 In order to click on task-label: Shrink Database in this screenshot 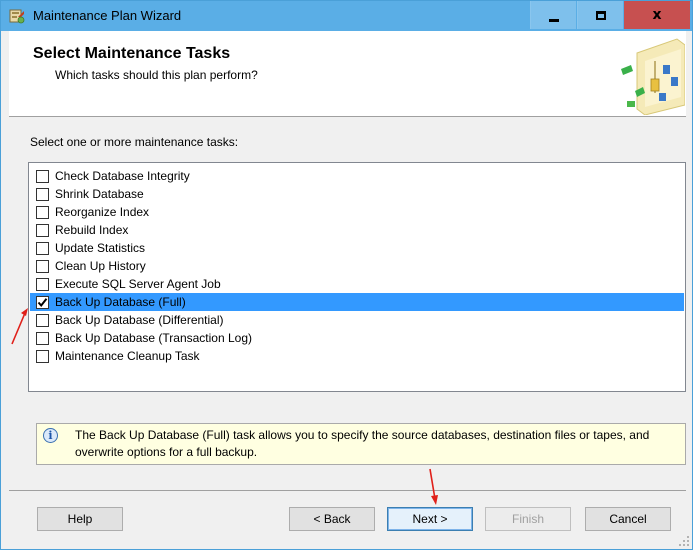, I will do `click(99, 194)`.